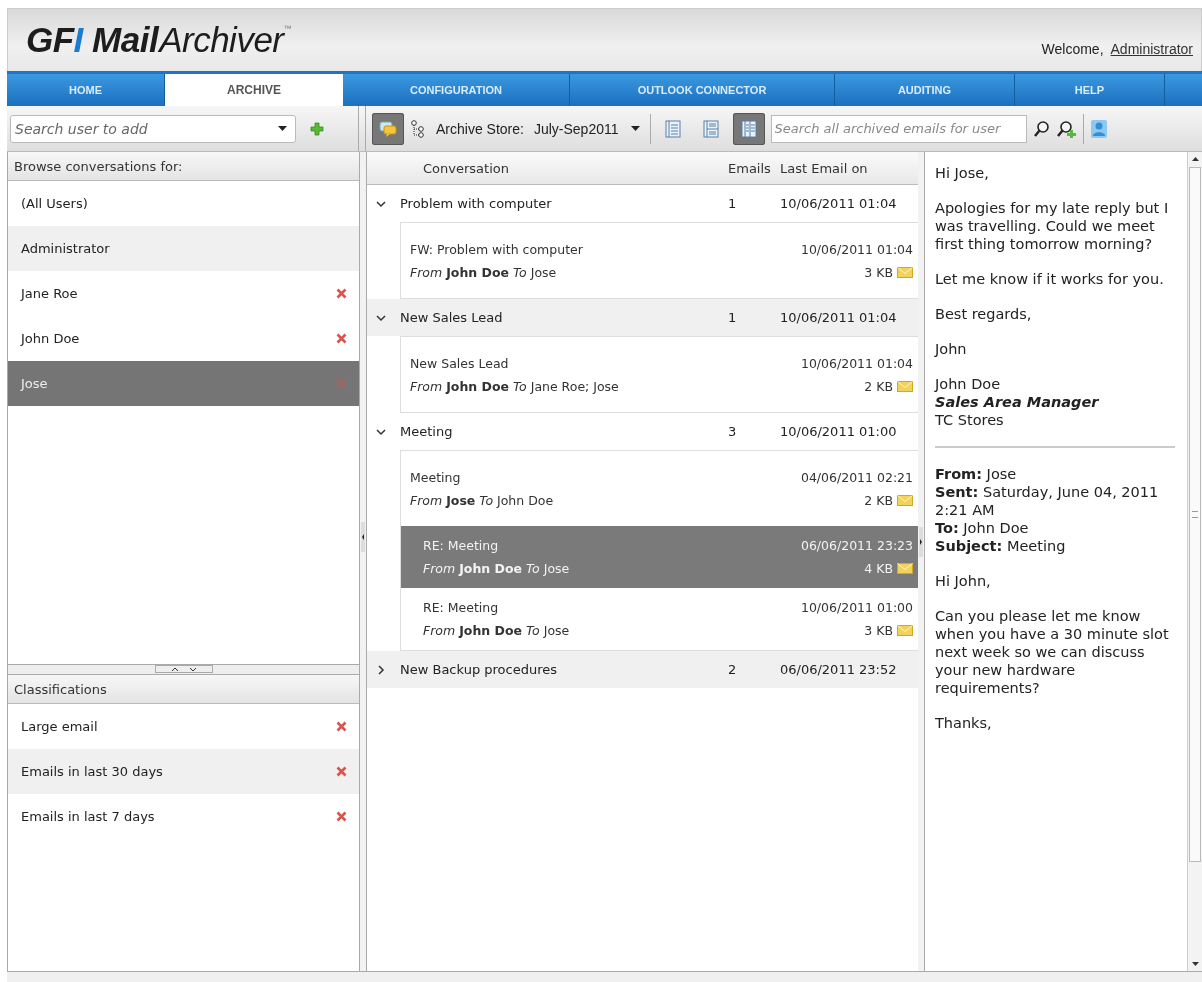  What do you see at coordinates (964, 723) in the screenshot?
I see `message-text: Thanks,` at bounding box center [964, 723].